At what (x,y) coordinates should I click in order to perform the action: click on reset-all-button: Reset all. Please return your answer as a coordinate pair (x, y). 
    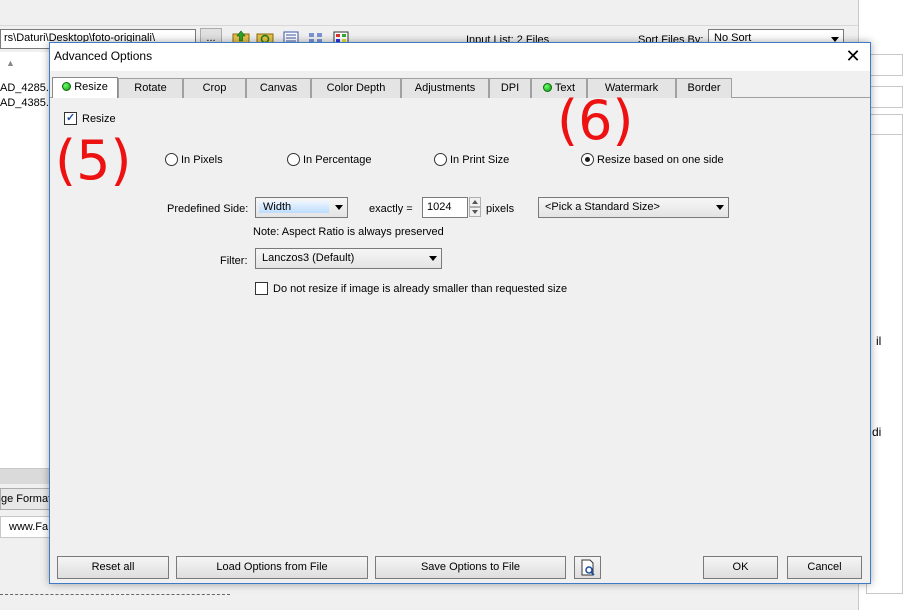
    Looking at the image, I should click on (113, 567).